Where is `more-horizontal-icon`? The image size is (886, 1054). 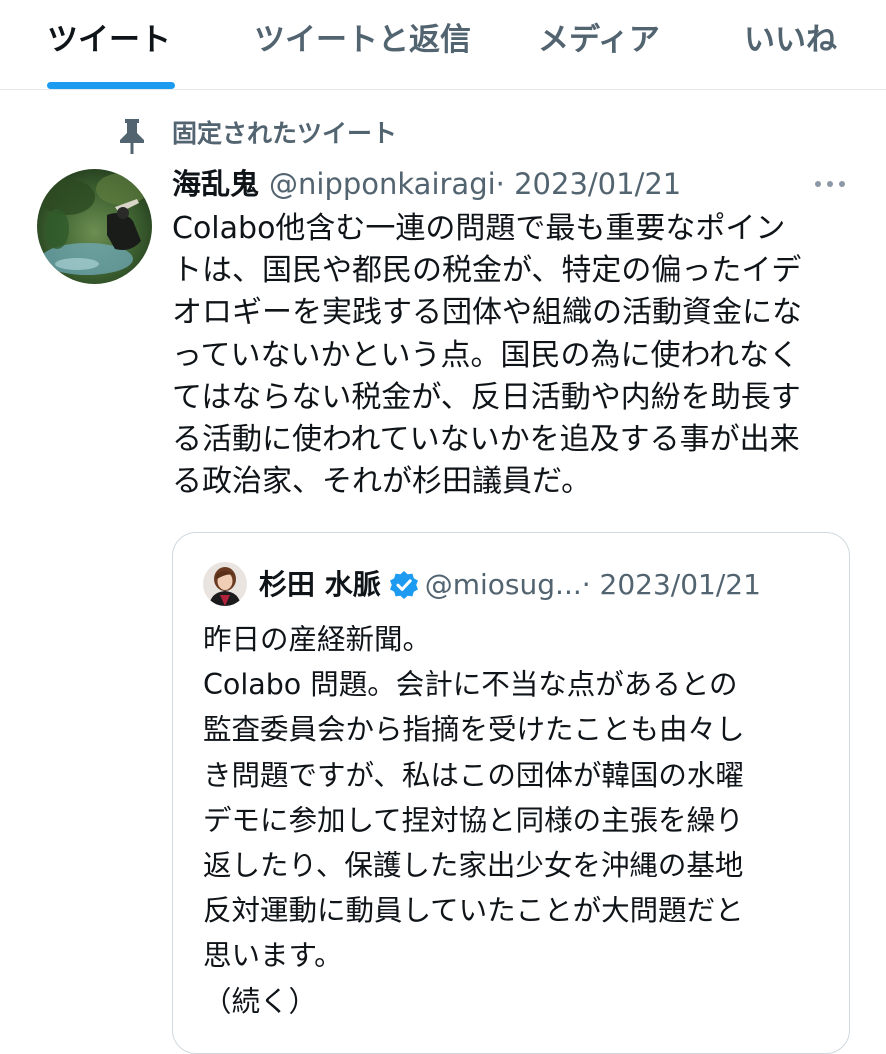
more-horizontal-icon is located at coordinates (830, 184).